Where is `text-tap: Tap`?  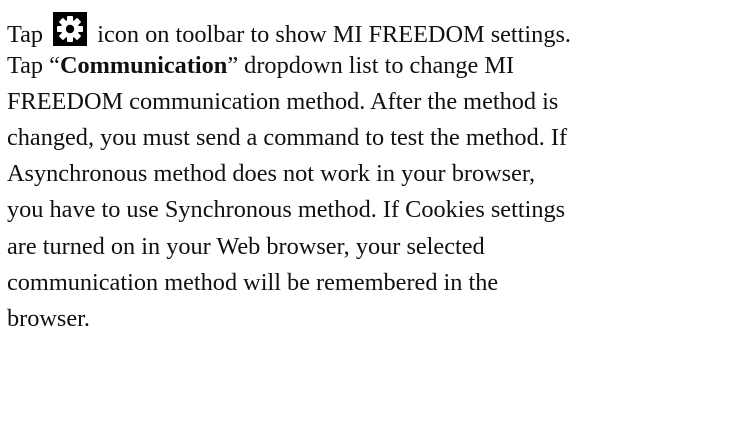
text-tap: Tap is located at coordinates (28, 34).